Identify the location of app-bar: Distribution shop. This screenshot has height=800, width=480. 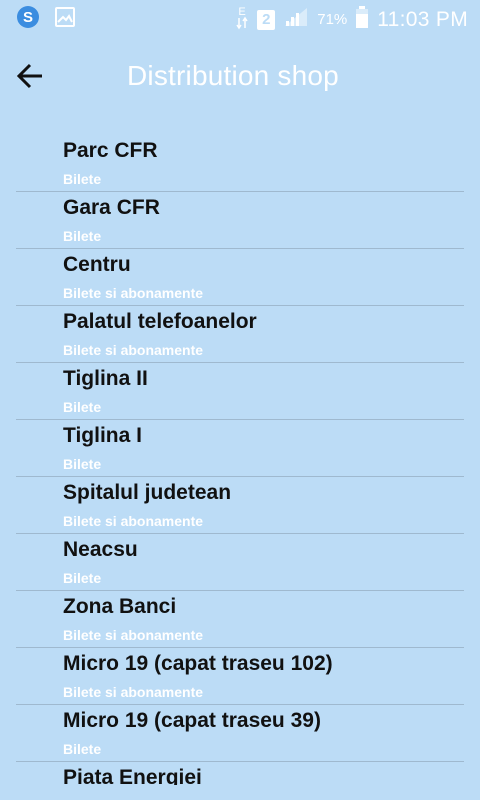
(240, 79).